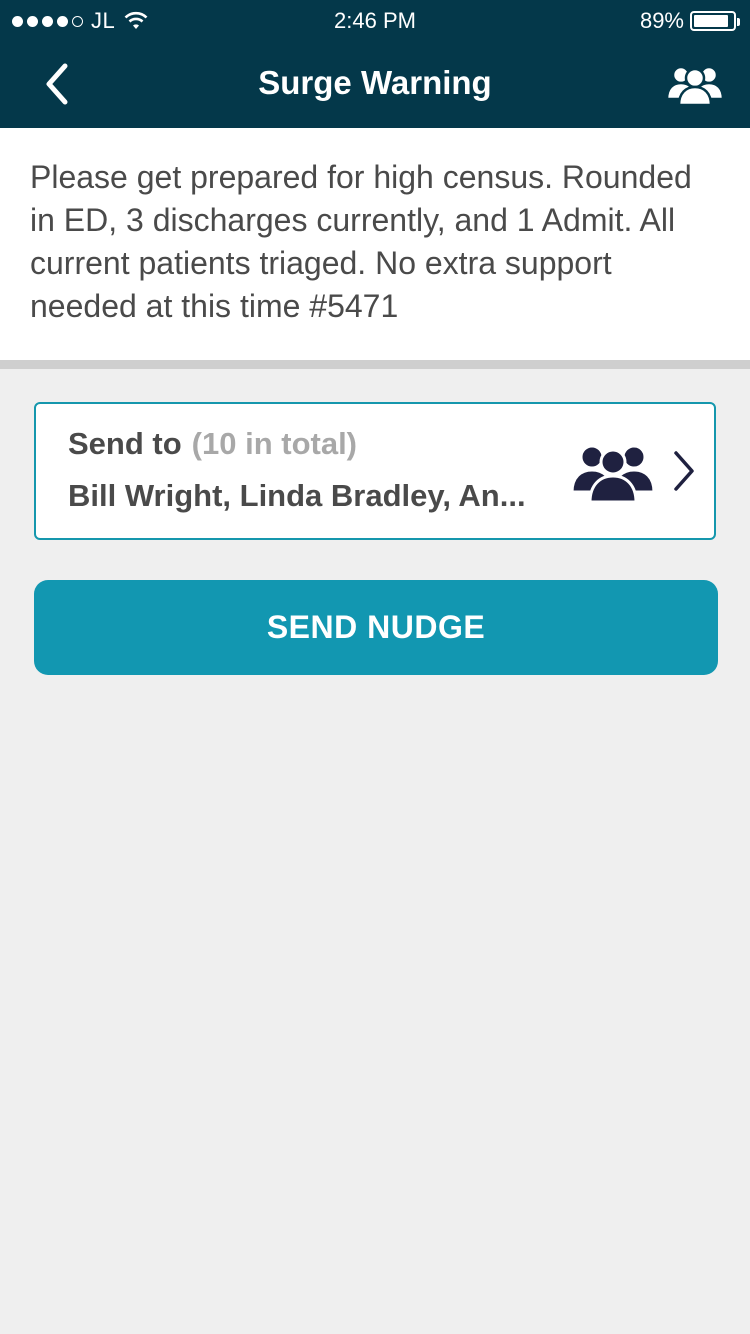  I want to click on status-time: 2:46 PM, so click(375, 20).